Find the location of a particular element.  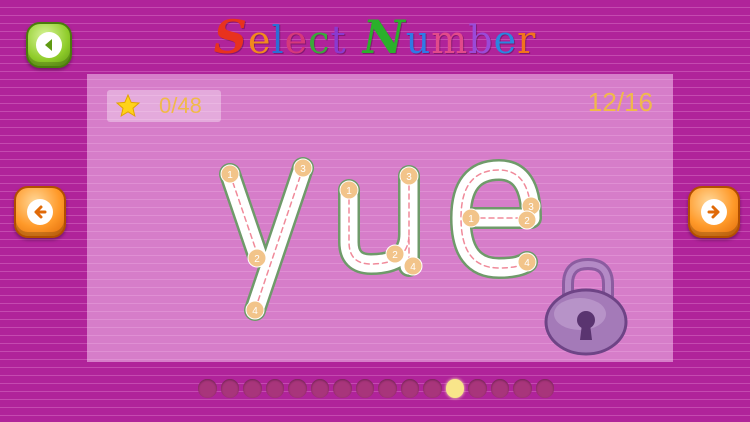

letter-y is located at coordinates (266, 239).